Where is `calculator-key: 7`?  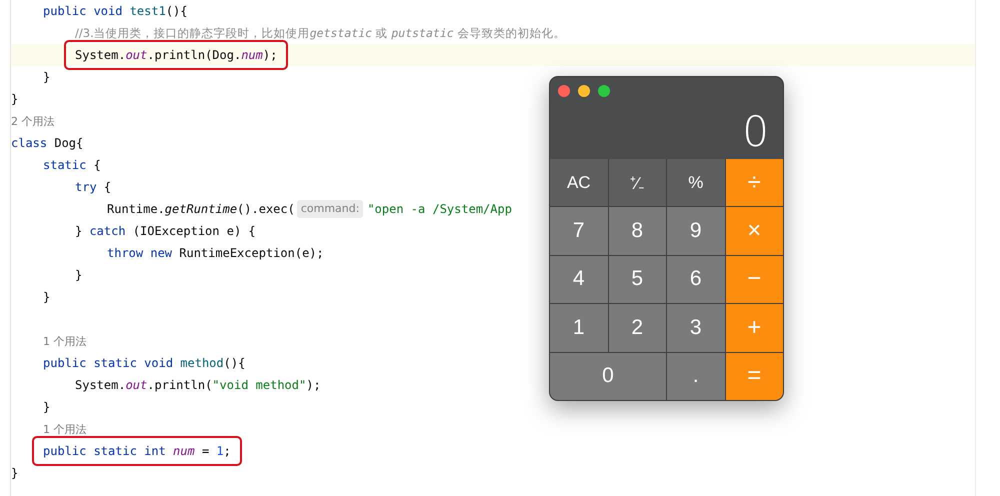 calculator-key: 7 is located at coordinates (579, 231).